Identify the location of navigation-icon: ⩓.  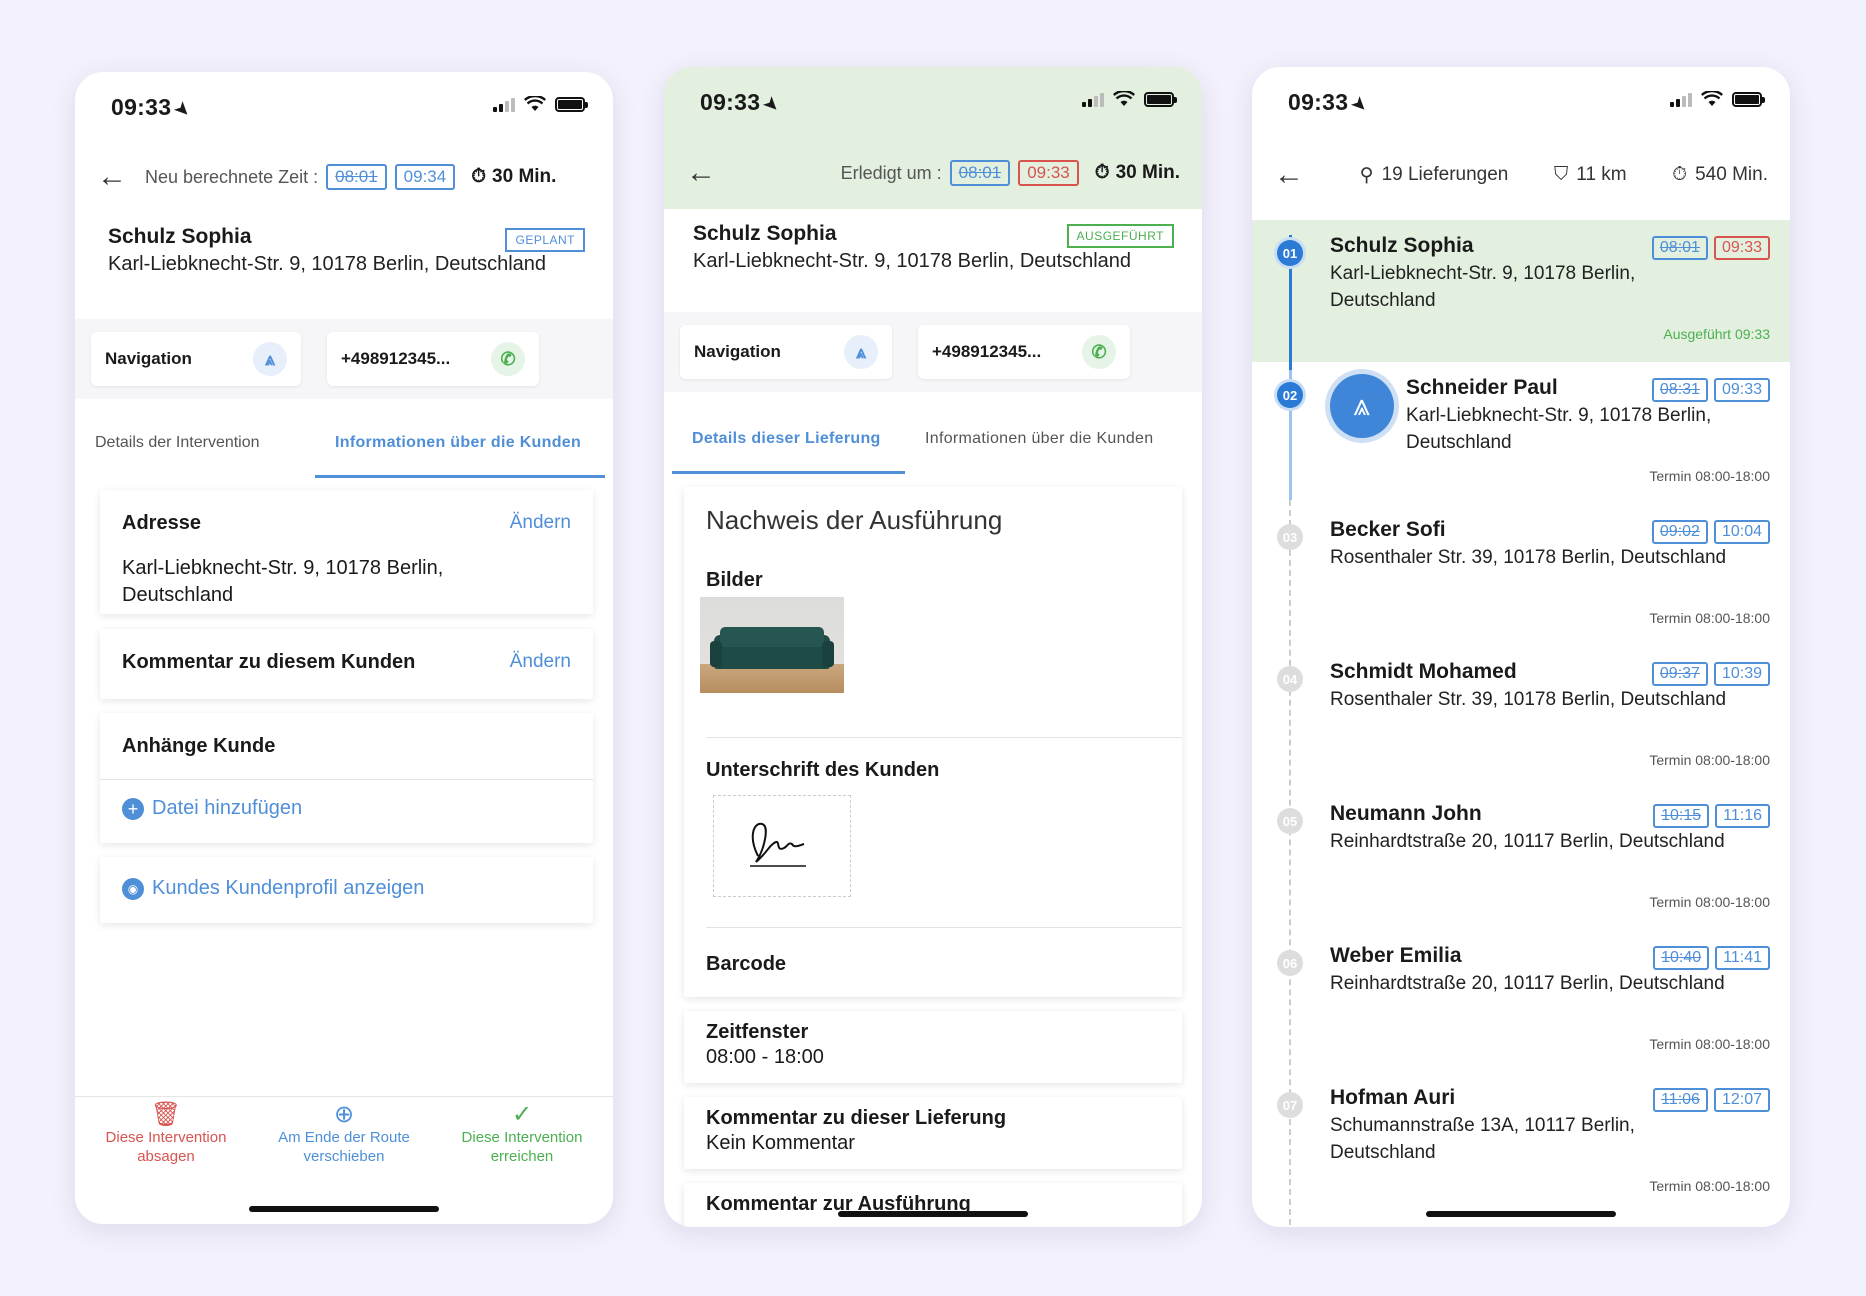
(1362, 406).